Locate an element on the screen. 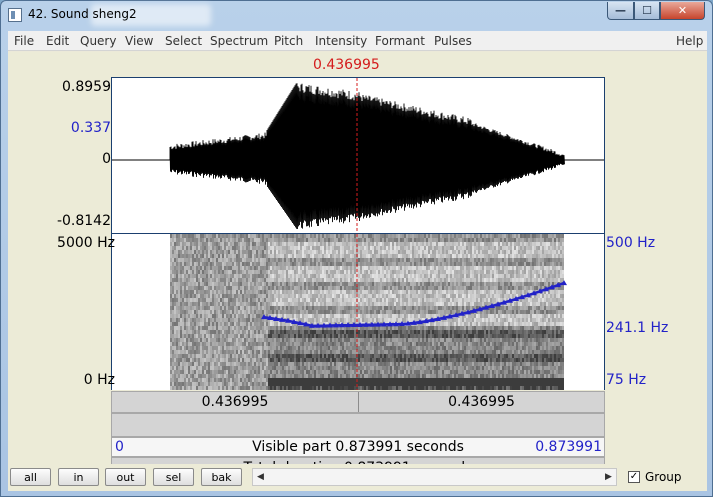 The image size is (713, 497). zoom-back-button: bak is located at coordinates (221, 477).